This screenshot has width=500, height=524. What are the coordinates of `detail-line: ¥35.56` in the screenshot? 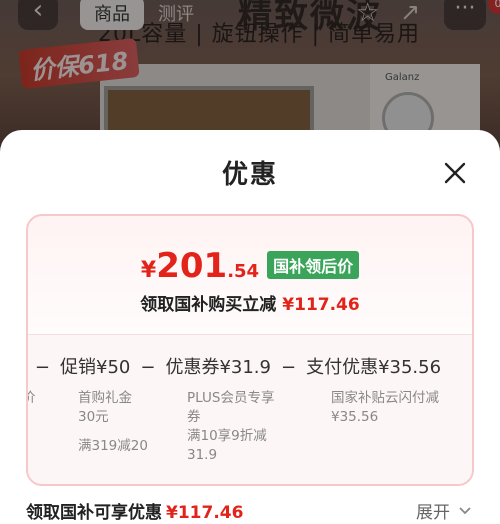 It's located at (355, 417).